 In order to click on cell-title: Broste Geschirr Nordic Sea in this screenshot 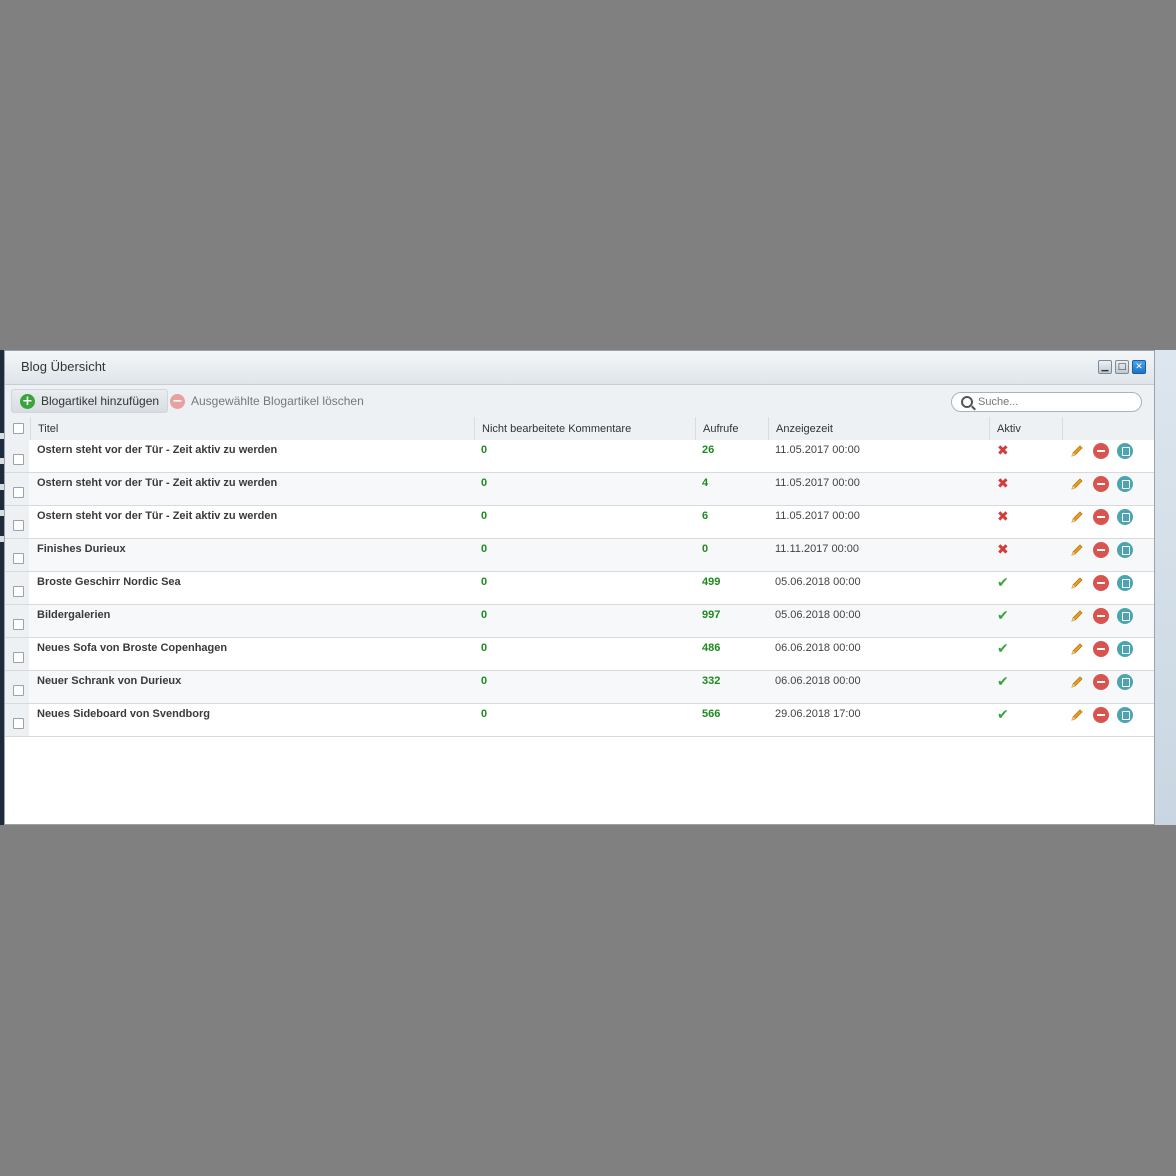, I will do `click(109, 582)`.